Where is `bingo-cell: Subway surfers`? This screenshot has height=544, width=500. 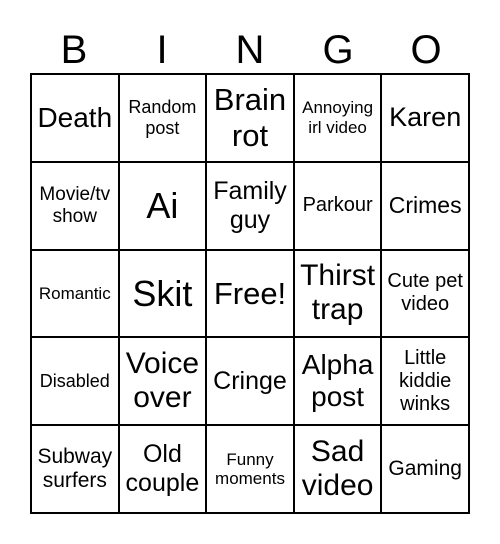
bingo-cell: Subway surfers is located at coordinates (75, 469).